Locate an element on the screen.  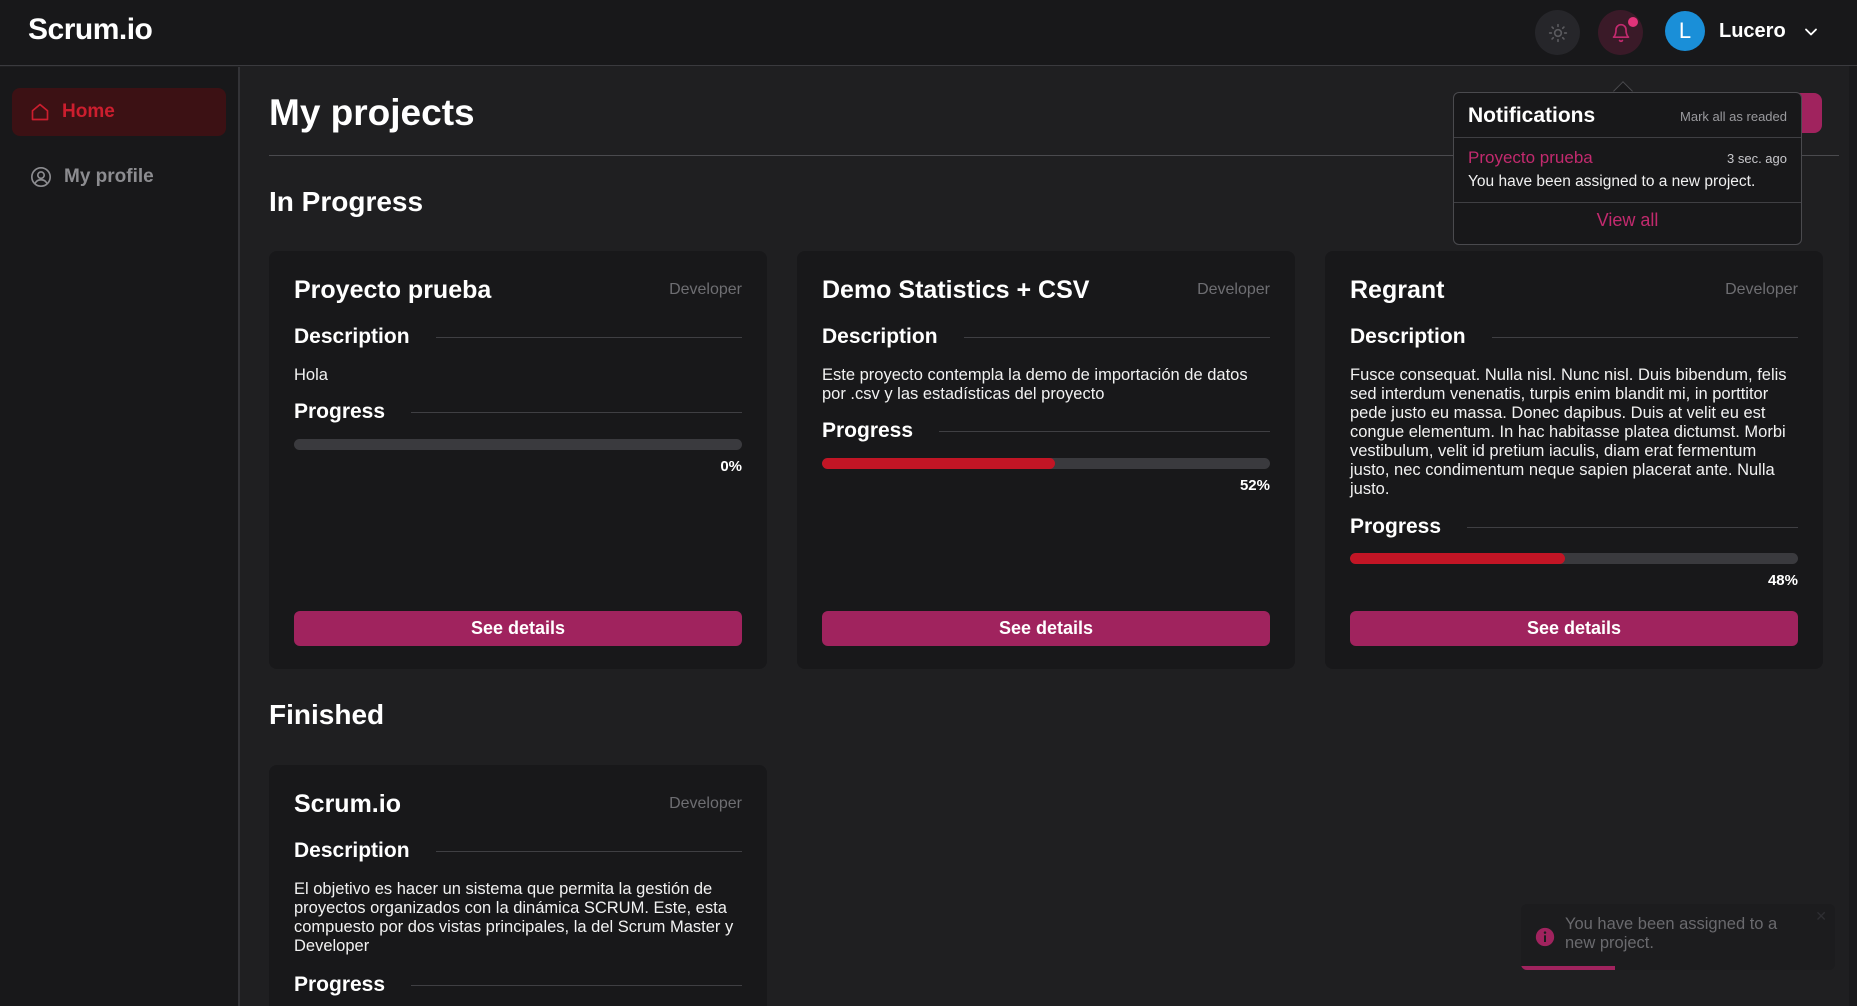
progress-percent: 0% is located at coordinates (731, 466).